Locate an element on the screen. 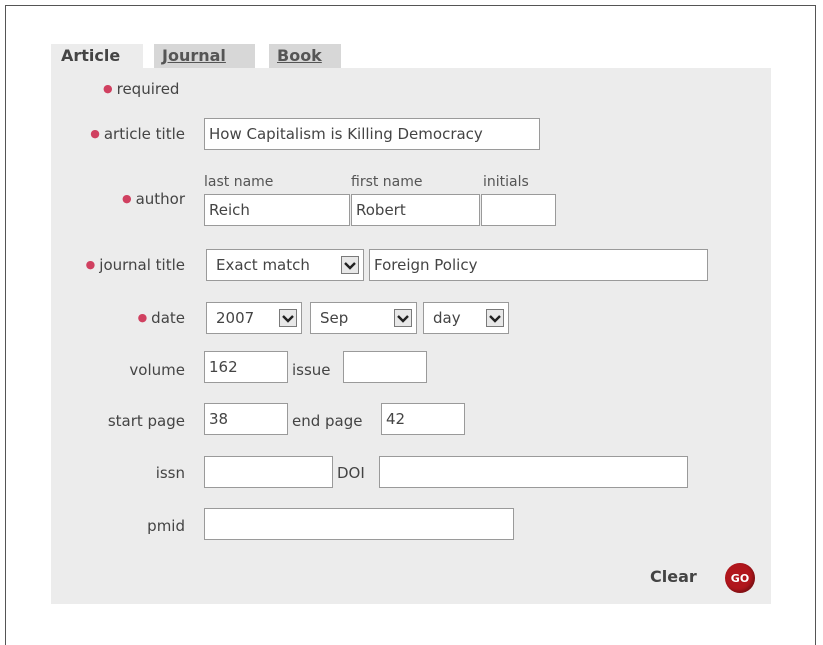  doi-label: DOI is located at coordinates (351, 473).